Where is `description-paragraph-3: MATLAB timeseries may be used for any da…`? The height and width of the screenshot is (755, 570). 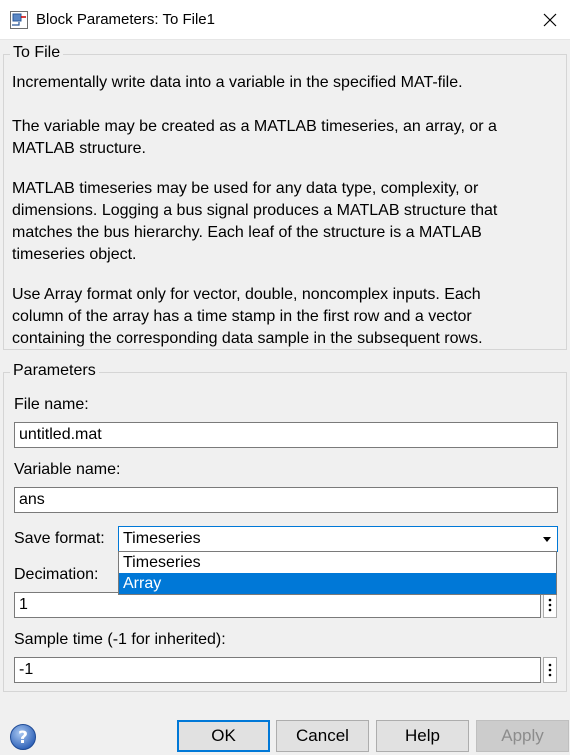 description-paragraph-3: MATLAB timeseries may be used for any da… is located at coordinates (255, 221).